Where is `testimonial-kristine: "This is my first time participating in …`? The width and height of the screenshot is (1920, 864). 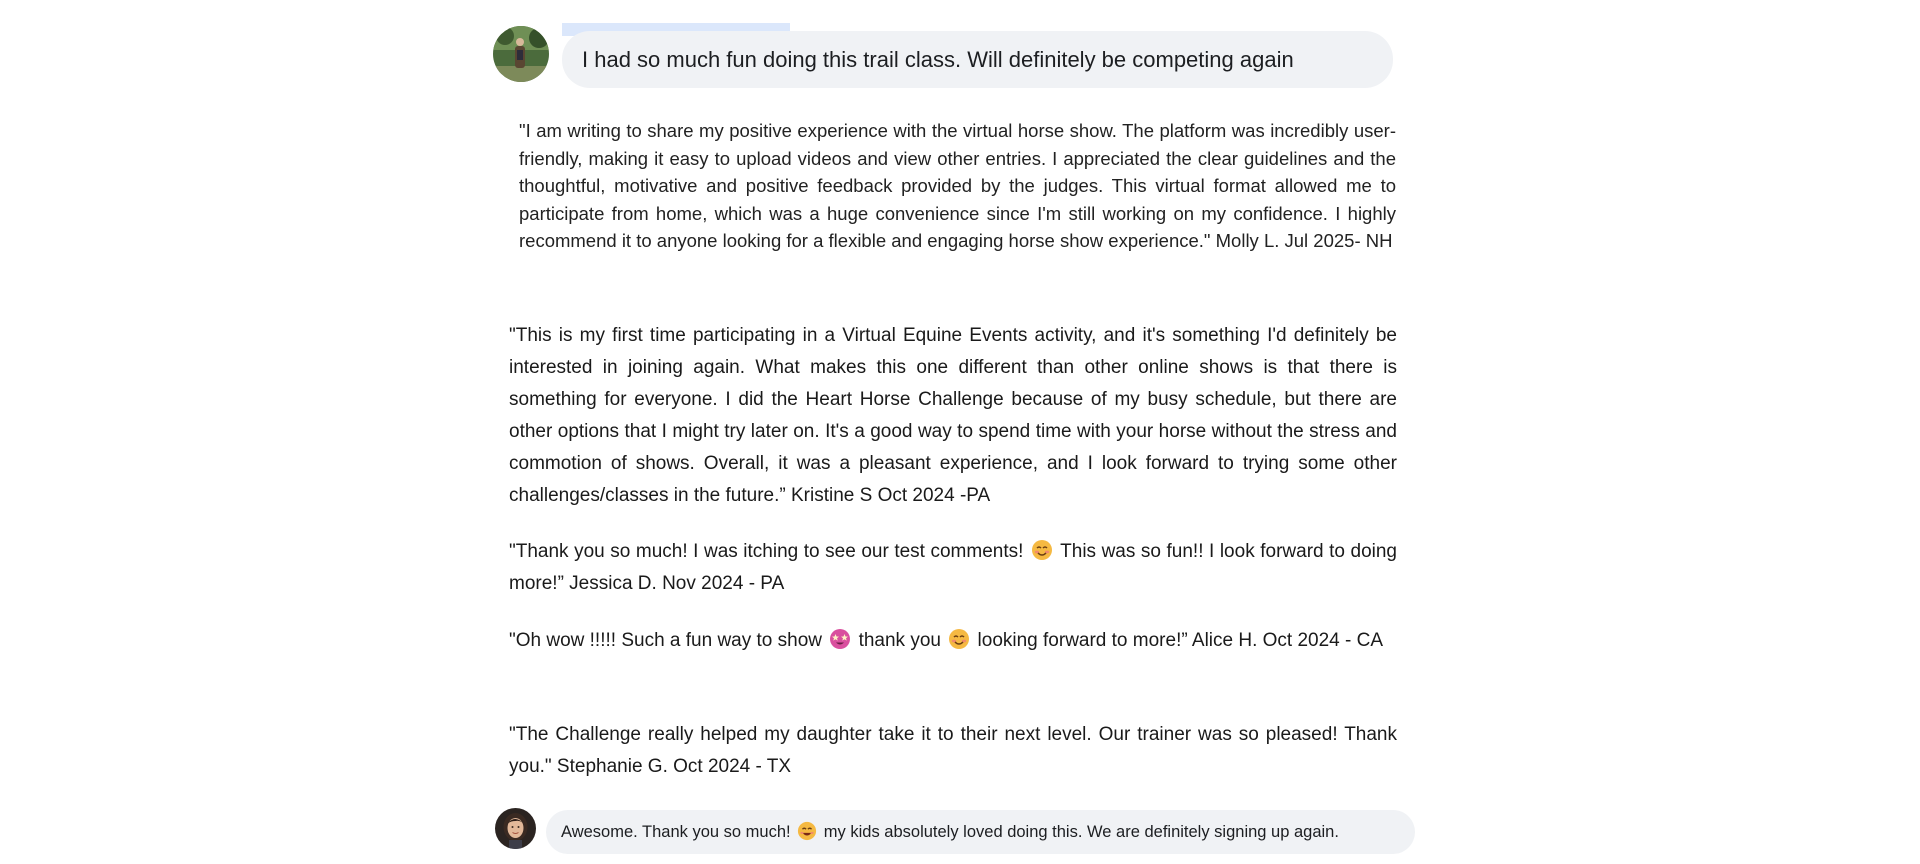
testimonial-kristine: "This is my first time participating in … is located at coordinates (953, 415).